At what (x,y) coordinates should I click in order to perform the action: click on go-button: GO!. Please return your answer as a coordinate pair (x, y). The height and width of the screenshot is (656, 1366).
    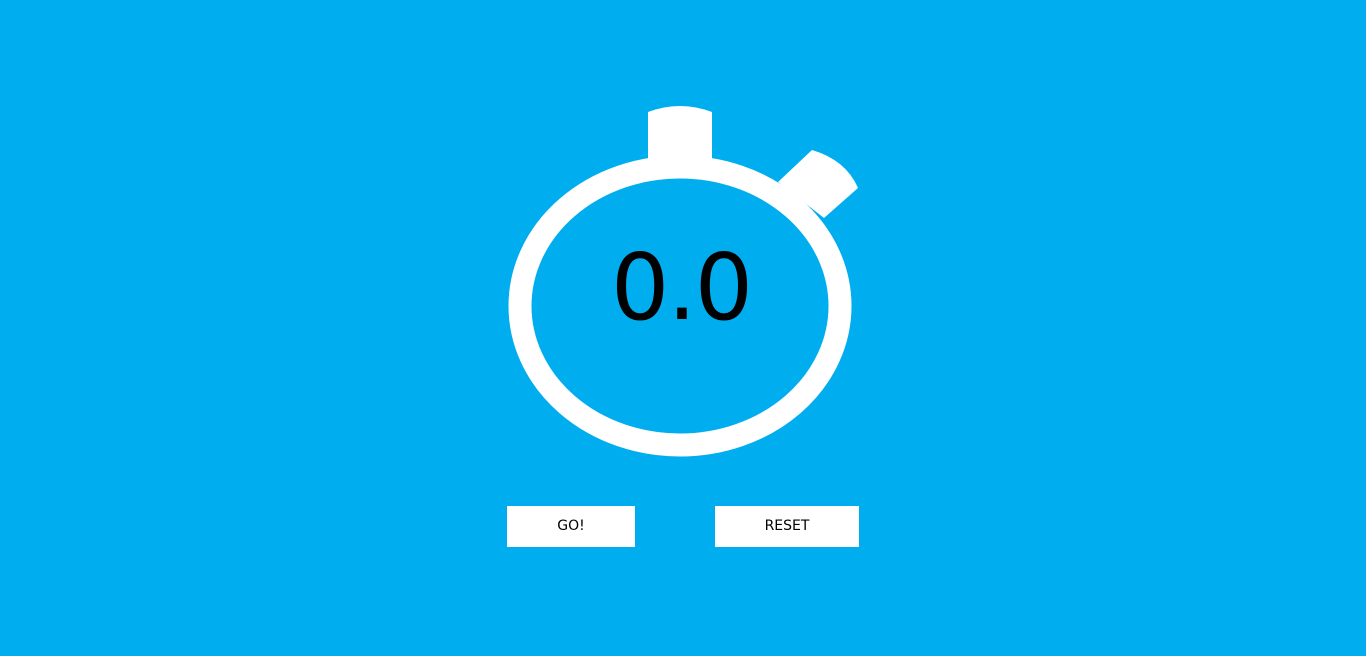
    Looking at the image, I should click on (571, 526).